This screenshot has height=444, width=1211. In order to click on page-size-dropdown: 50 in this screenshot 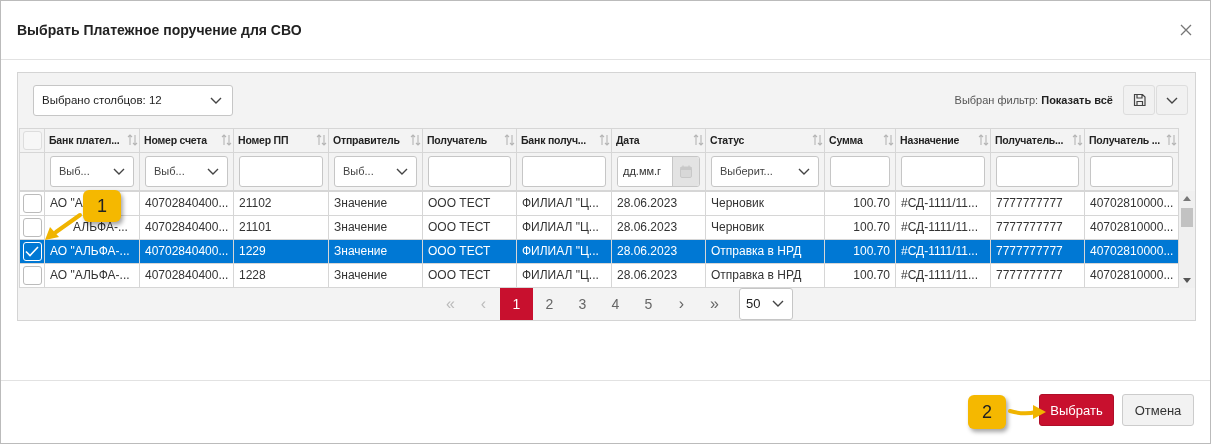, I will do `click(766, 303)`.